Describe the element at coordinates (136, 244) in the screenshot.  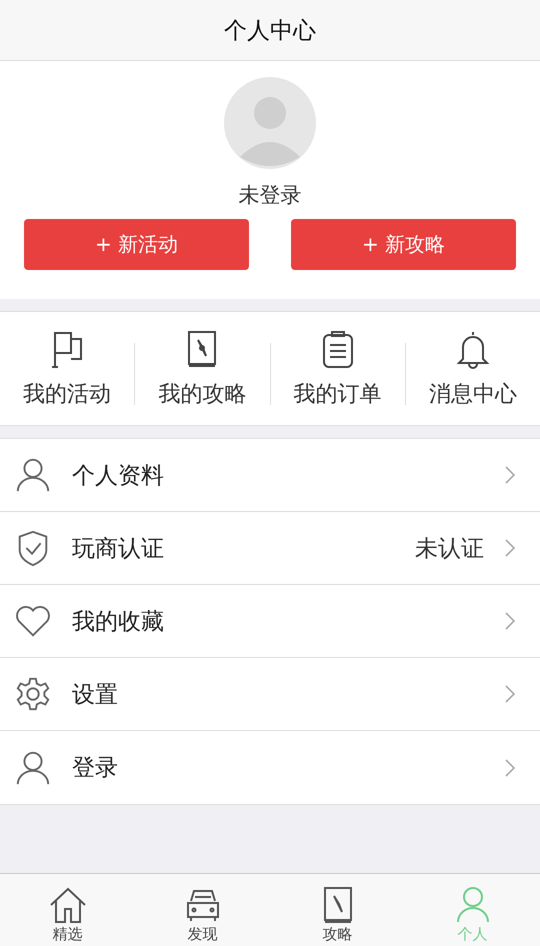
I see `create-button: + 新活动` at that location.